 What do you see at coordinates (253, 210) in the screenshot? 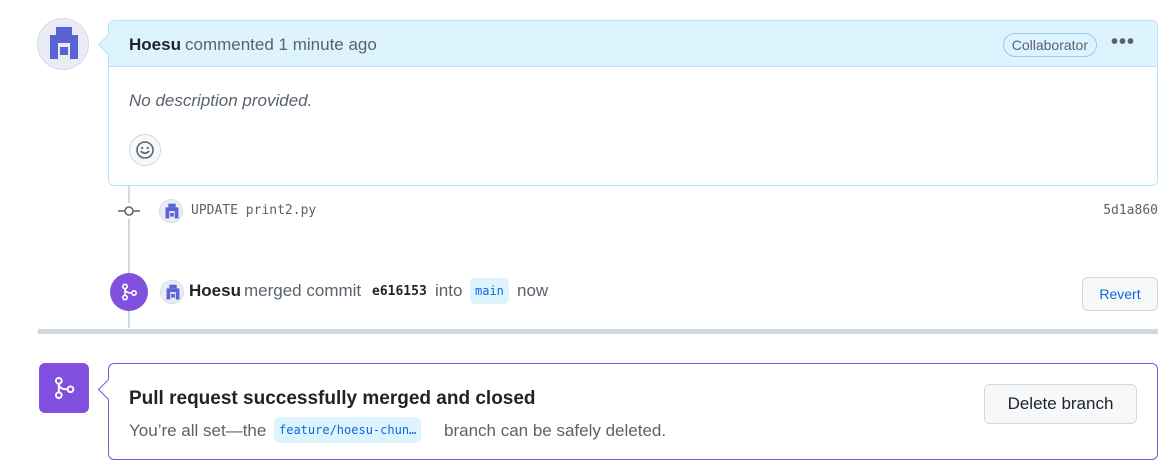
I see `commit-message-link: UPDATE print2.py` at bounding box center [253, 210].